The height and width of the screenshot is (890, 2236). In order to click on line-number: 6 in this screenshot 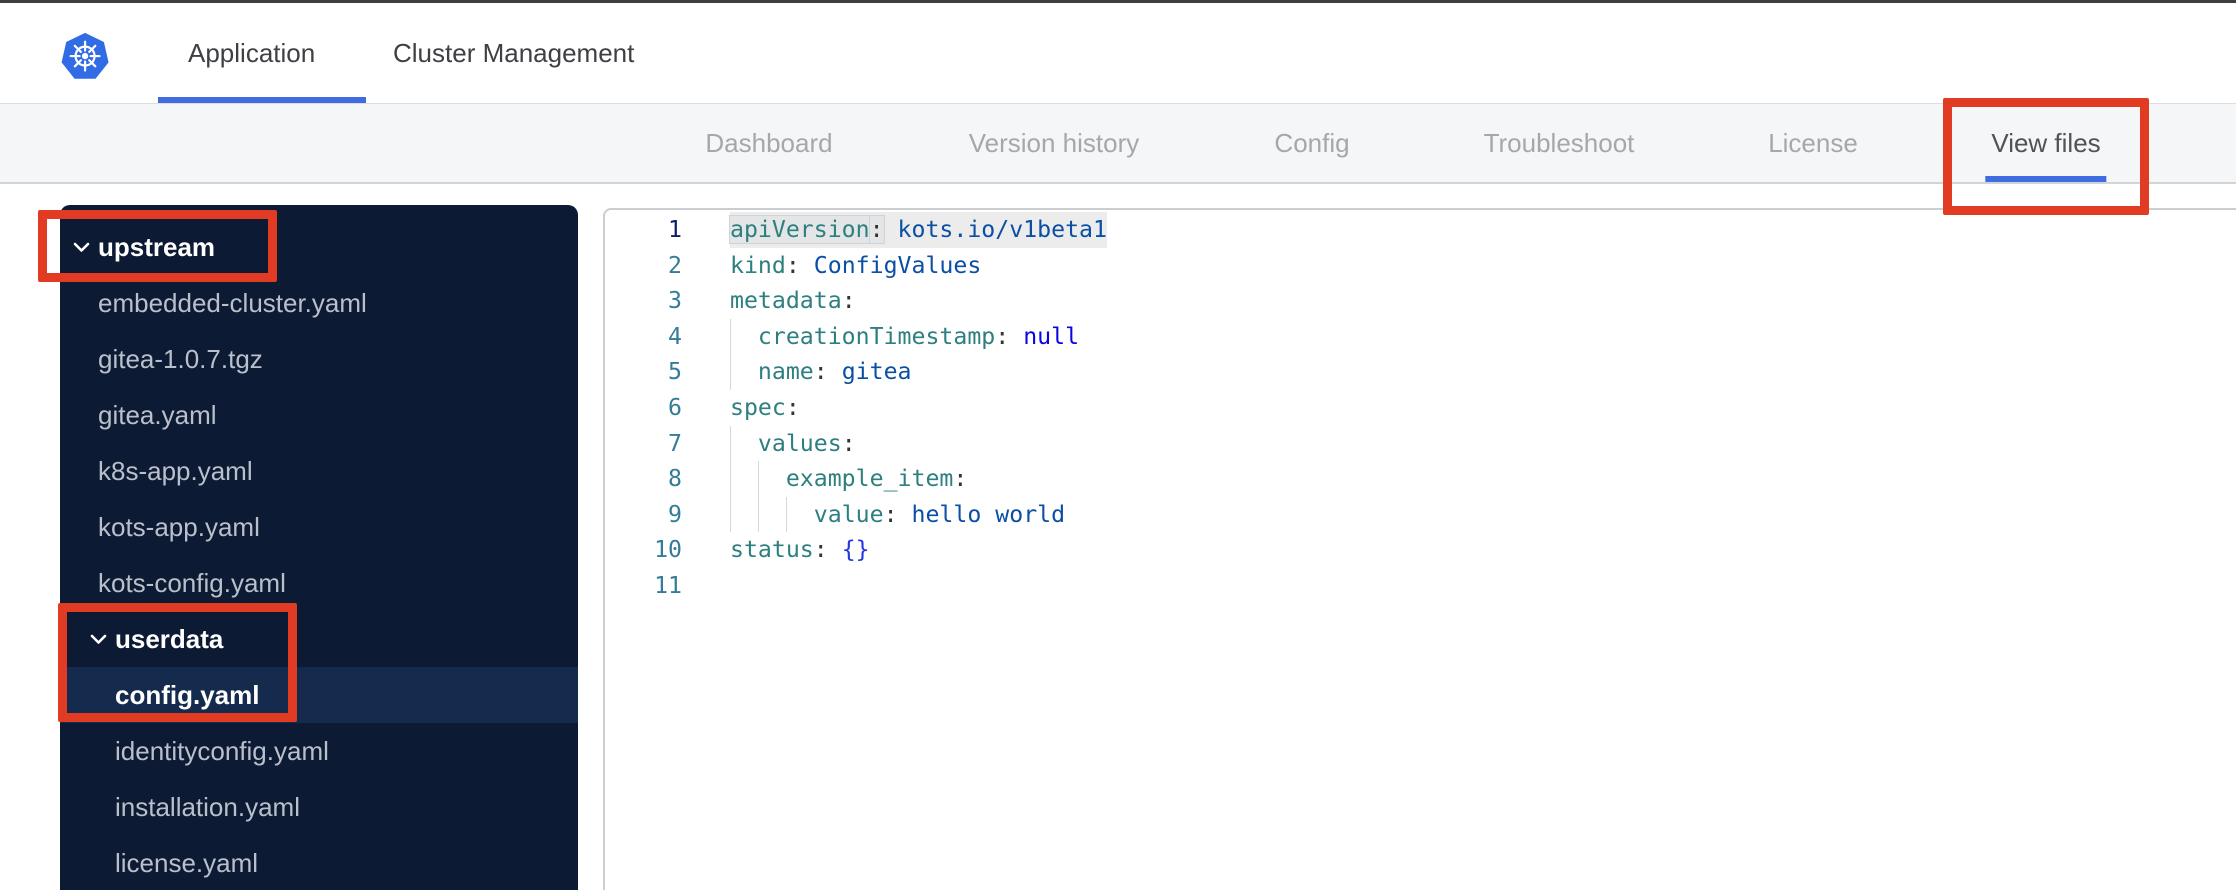, I will do `click(675, 407)`.